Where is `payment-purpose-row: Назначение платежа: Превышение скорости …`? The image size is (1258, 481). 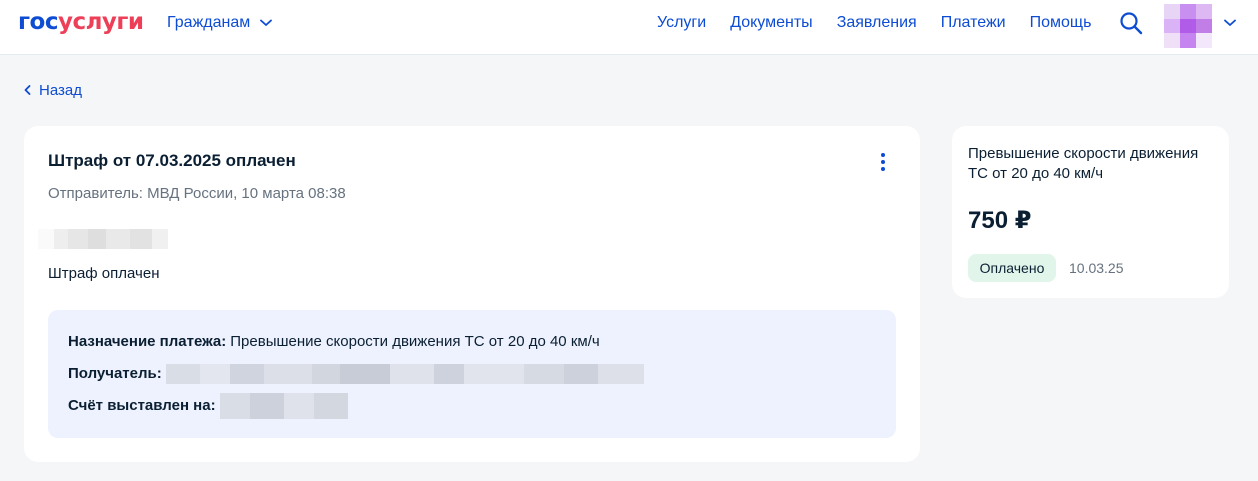 payment-purpose-row: Назначение платежа: Превышение скорости … is located at coordinates (334, 342).